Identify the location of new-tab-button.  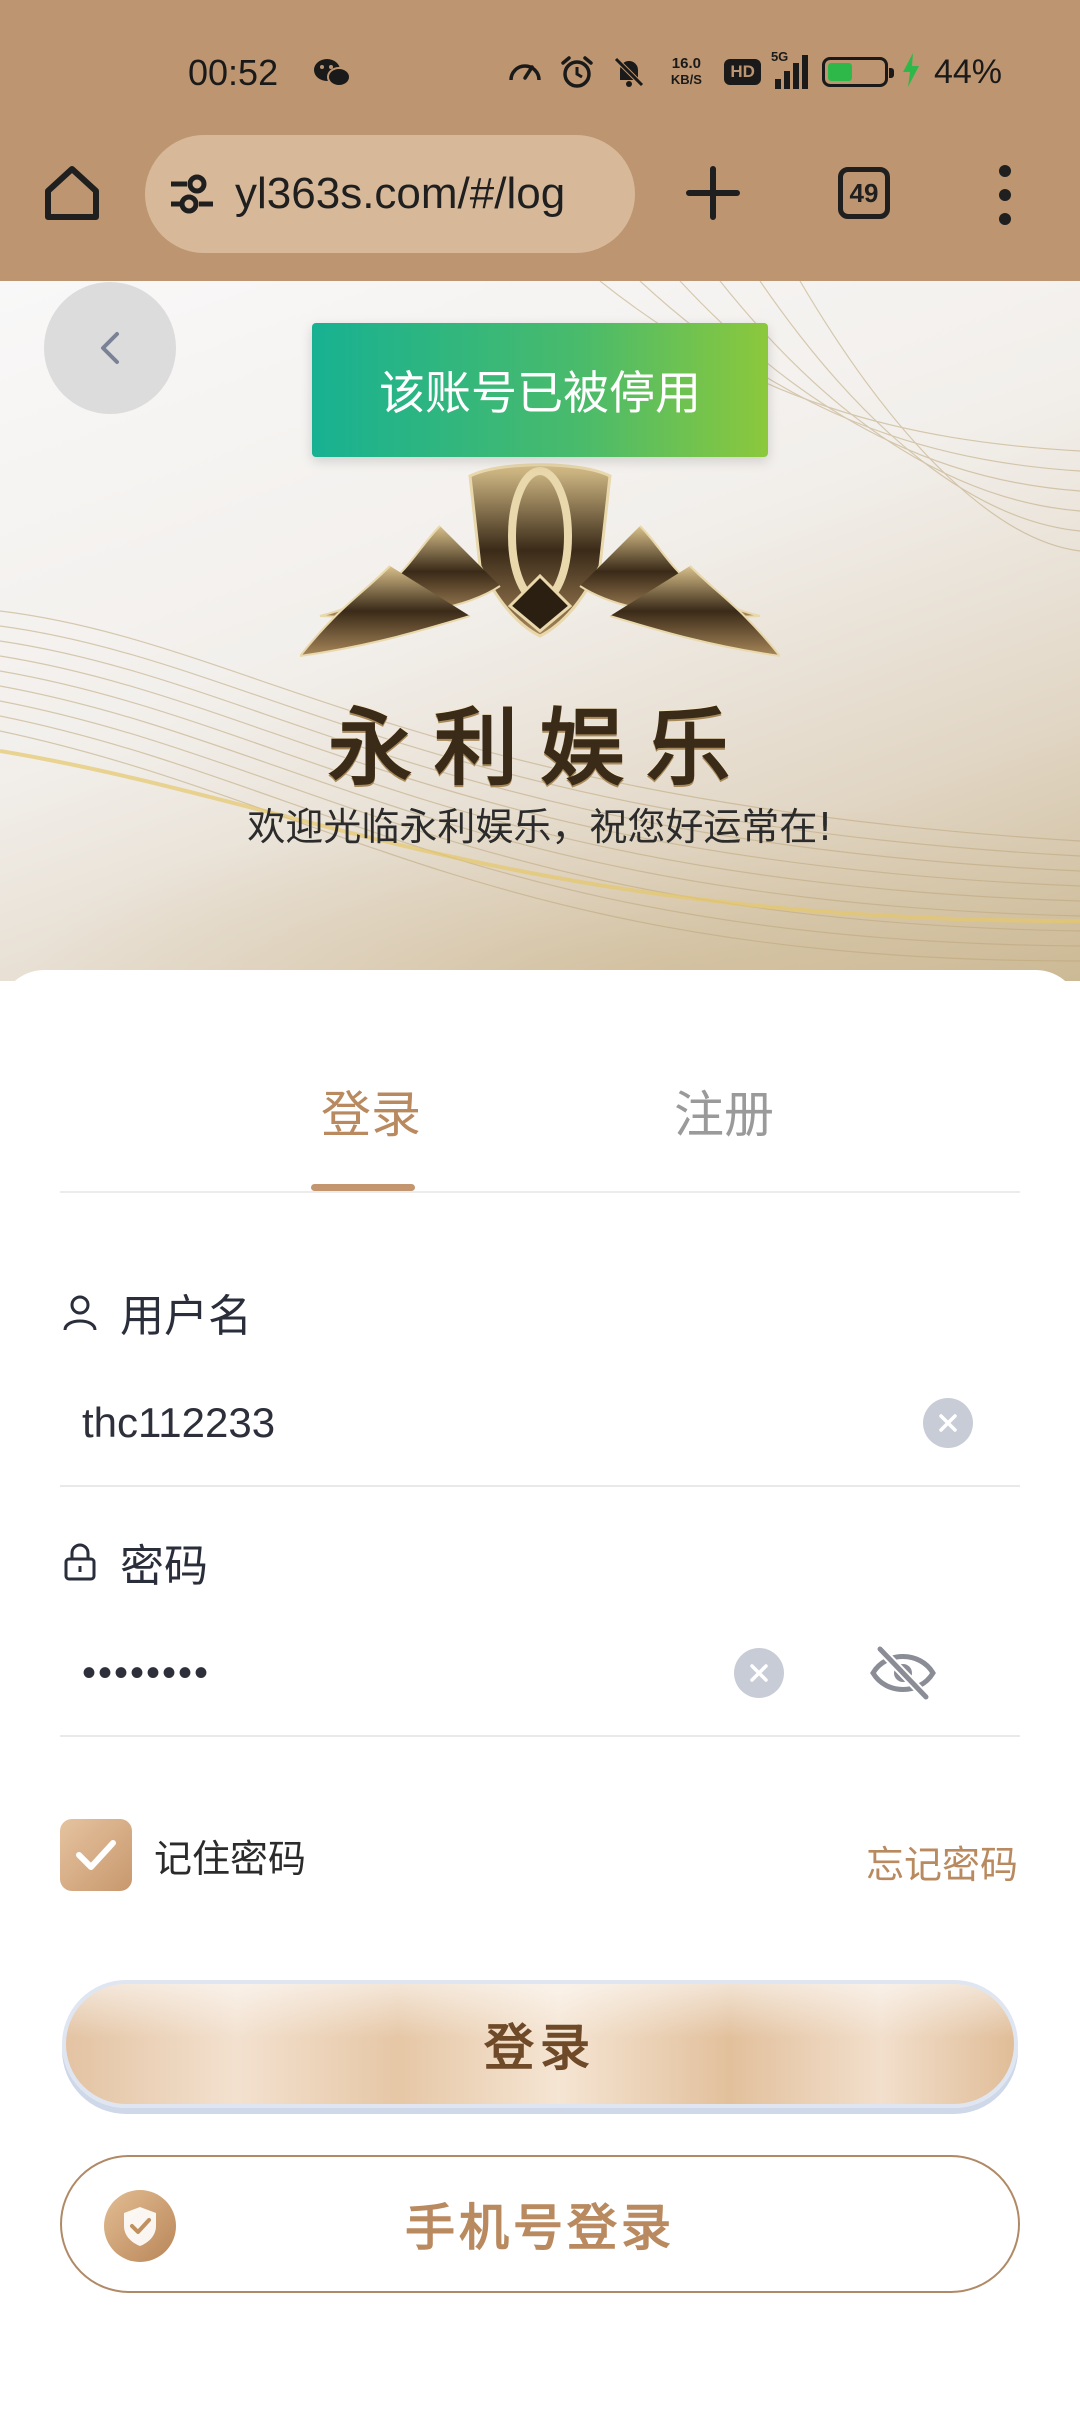
(713, 193).